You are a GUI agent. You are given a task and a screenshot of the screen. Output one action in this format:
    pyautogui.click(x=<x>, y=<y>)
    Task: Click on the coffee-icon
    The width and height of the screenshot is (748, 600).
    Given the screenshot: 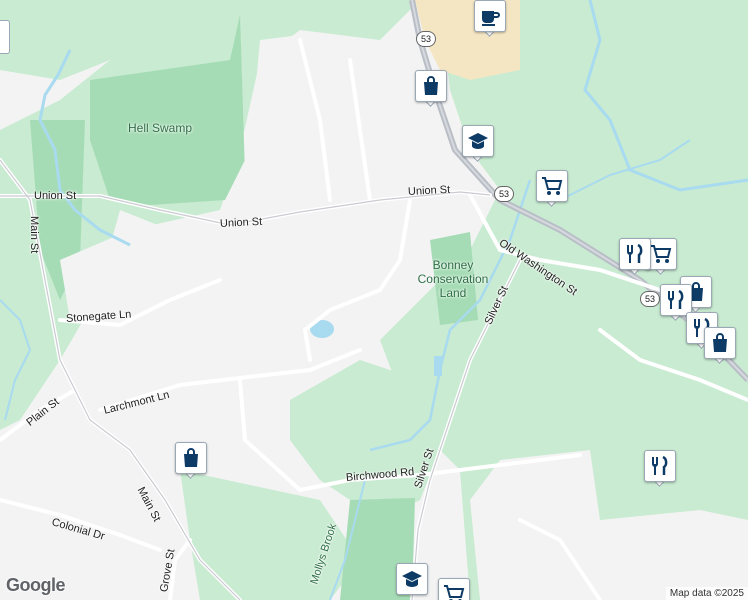 What is the action you would take?
    pyautogui.click(x=491, y=18)
    